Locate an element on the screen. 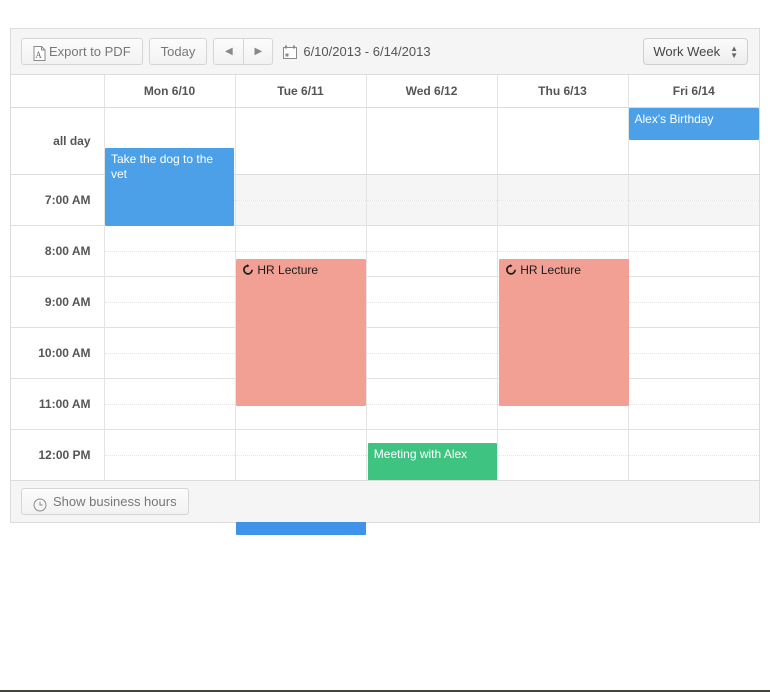  chevron-left-icon: ◀ is located at coordinates (228, 51).